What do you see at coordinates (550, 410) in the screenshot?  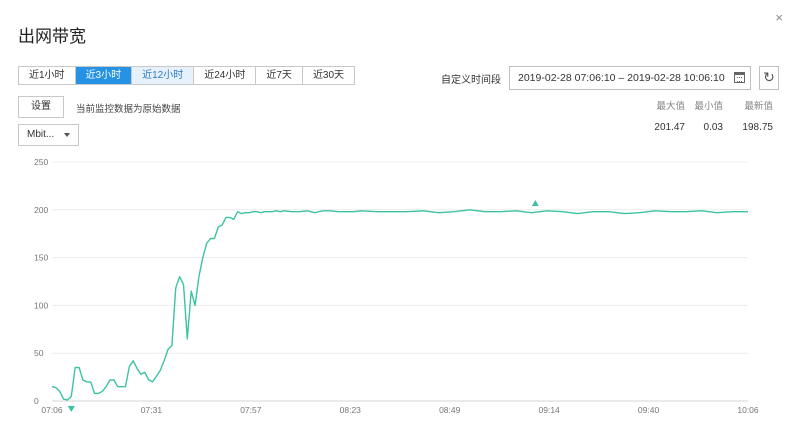 I see `x-tick-label: 09:14` at bounding box center [550, 410].